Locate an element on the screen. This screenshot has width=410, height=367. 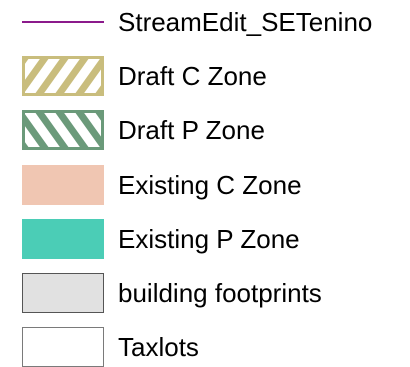
tan-diagonal-hatch-icon is located at coordinates (63, 76).